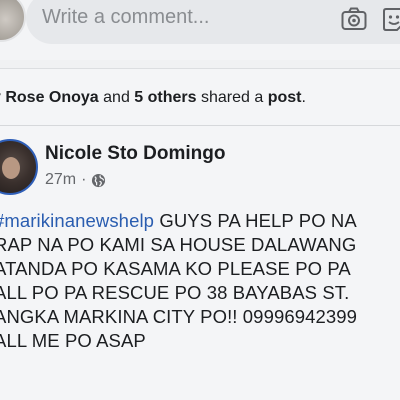 The image size is (400, 400). What do you see at coordinates (79, 220) in the screenshot?
I see `hashtag-text: marikinanewshelp` at bounding box center [79, 220].